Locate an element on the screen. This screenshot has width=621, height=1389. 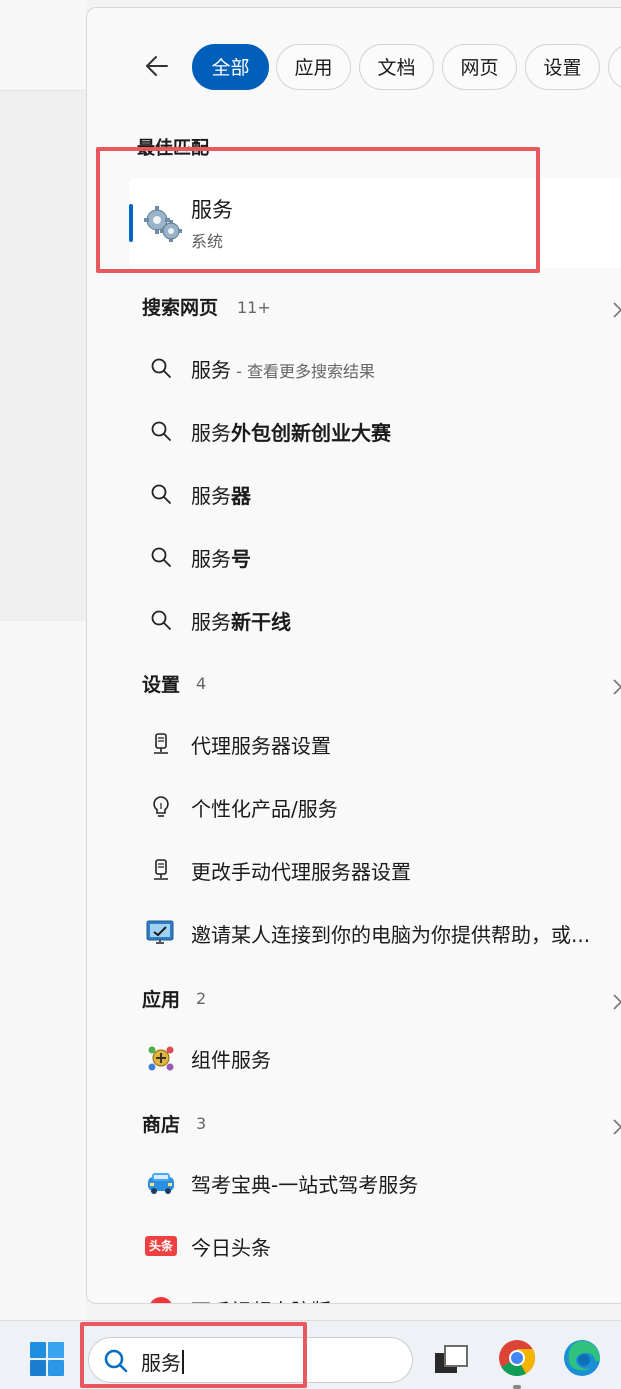
tab-documents: 文档 is located at coordinates (396, 67).